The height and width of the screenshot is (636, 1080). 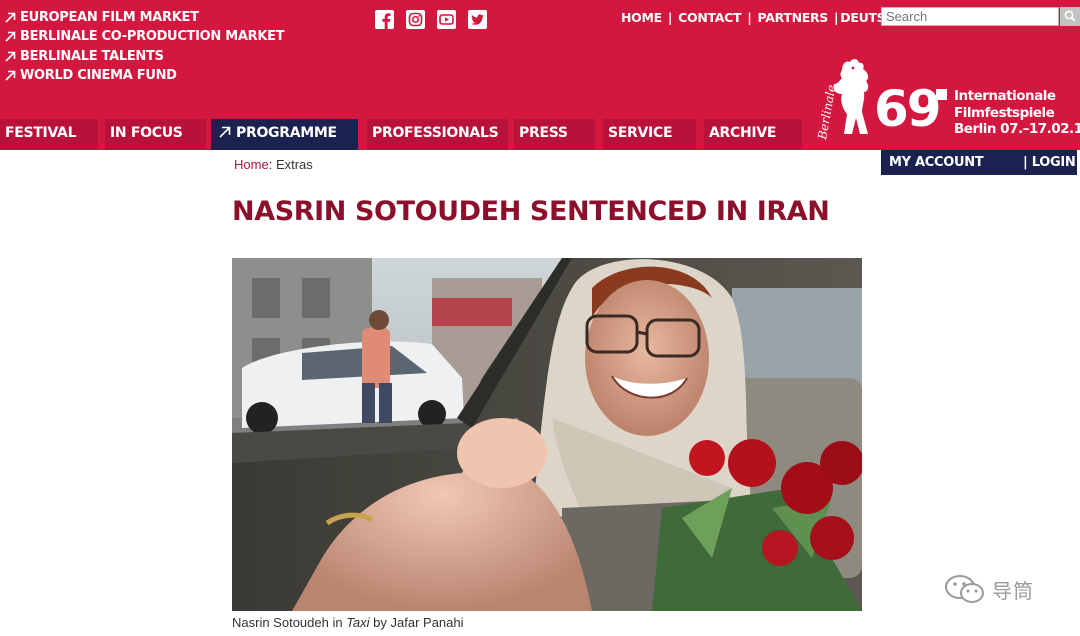 What do you see at coordinates (827, 113) in the screenshot?
I see `svg-text: Berlinale` at bounding box center [827, 113].